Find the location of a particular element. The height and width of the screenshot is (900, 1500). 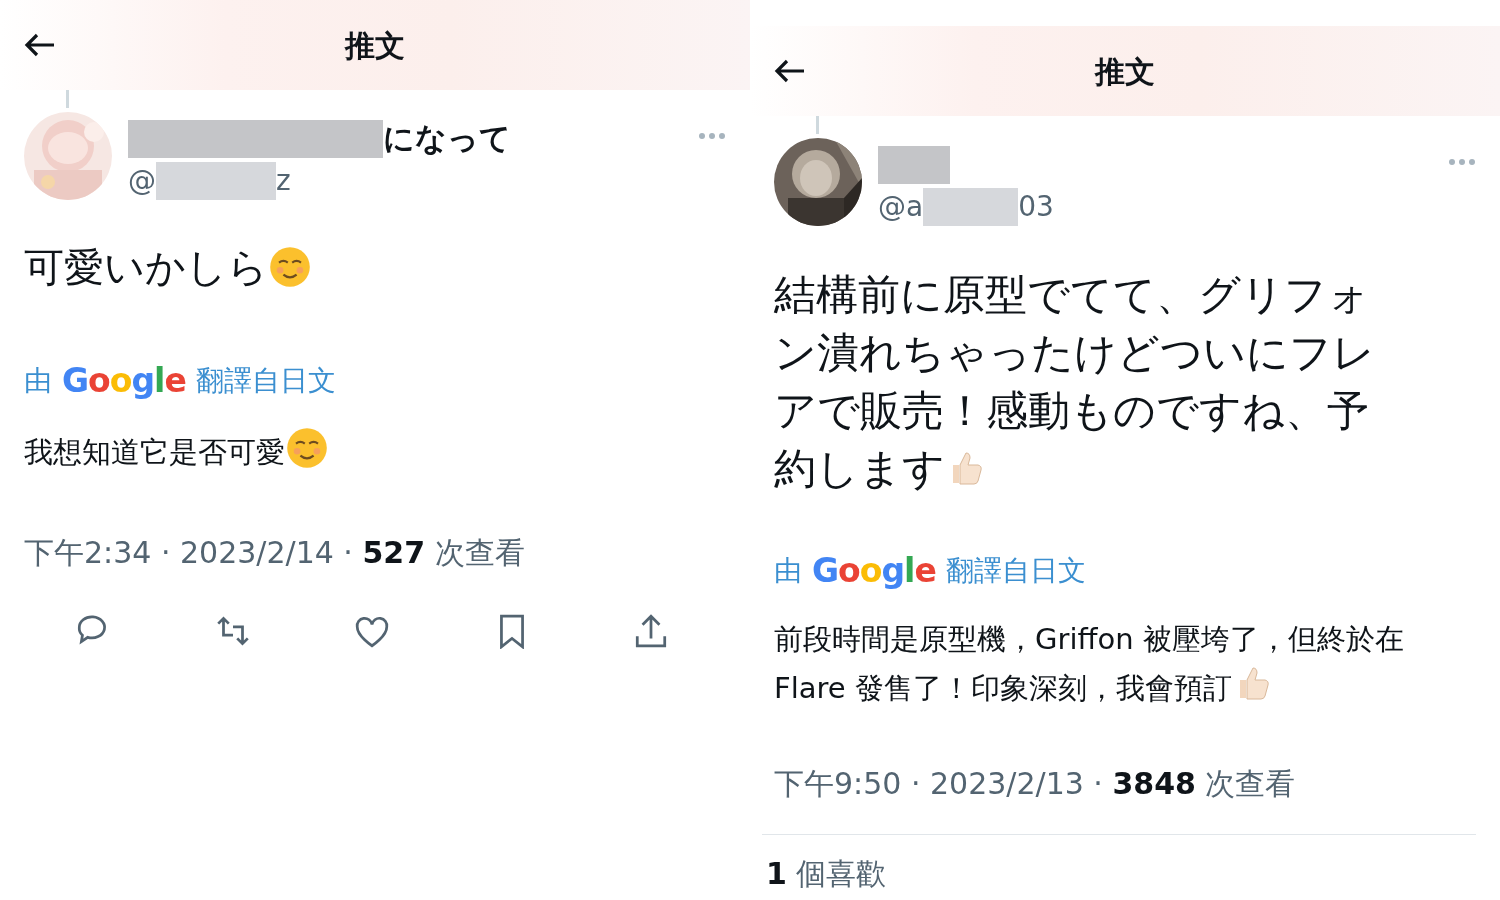

user-handle: @ is located at coordinates (142, 181).